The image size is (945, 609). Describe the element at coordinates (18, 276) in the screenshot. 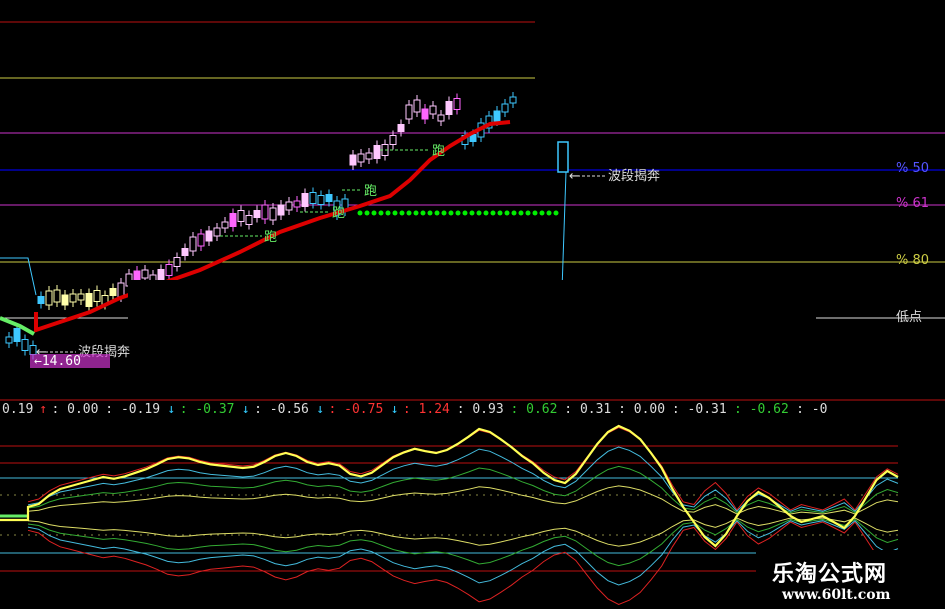

I see `prior-line` at that location.